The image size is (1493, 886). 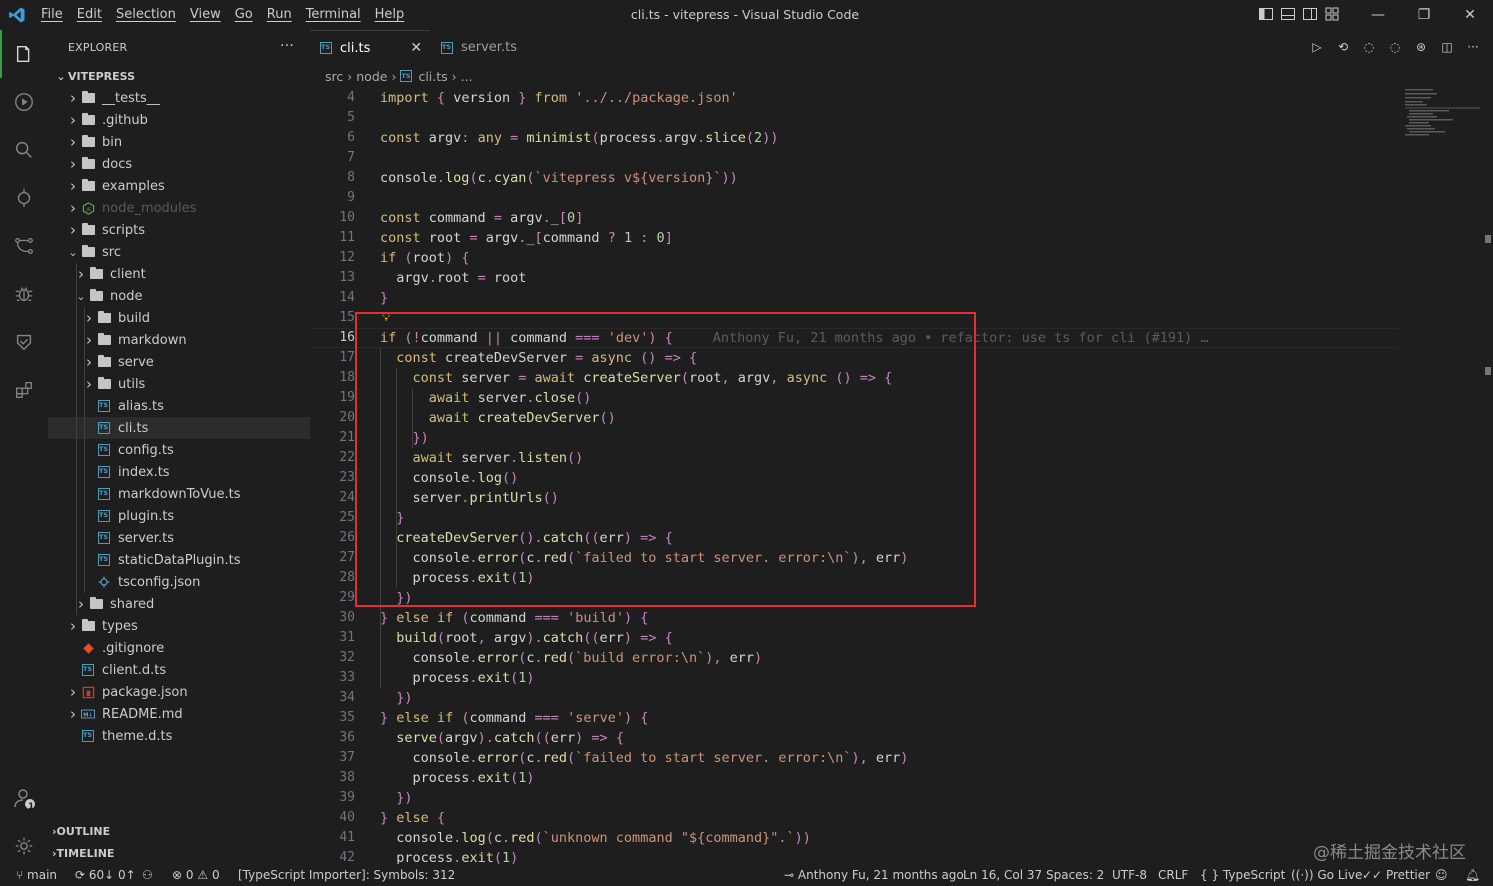 What do you see at coordinates (244, 15) in the screenshot?
I see `menu-go: Go` at bounding box center [244, 15].